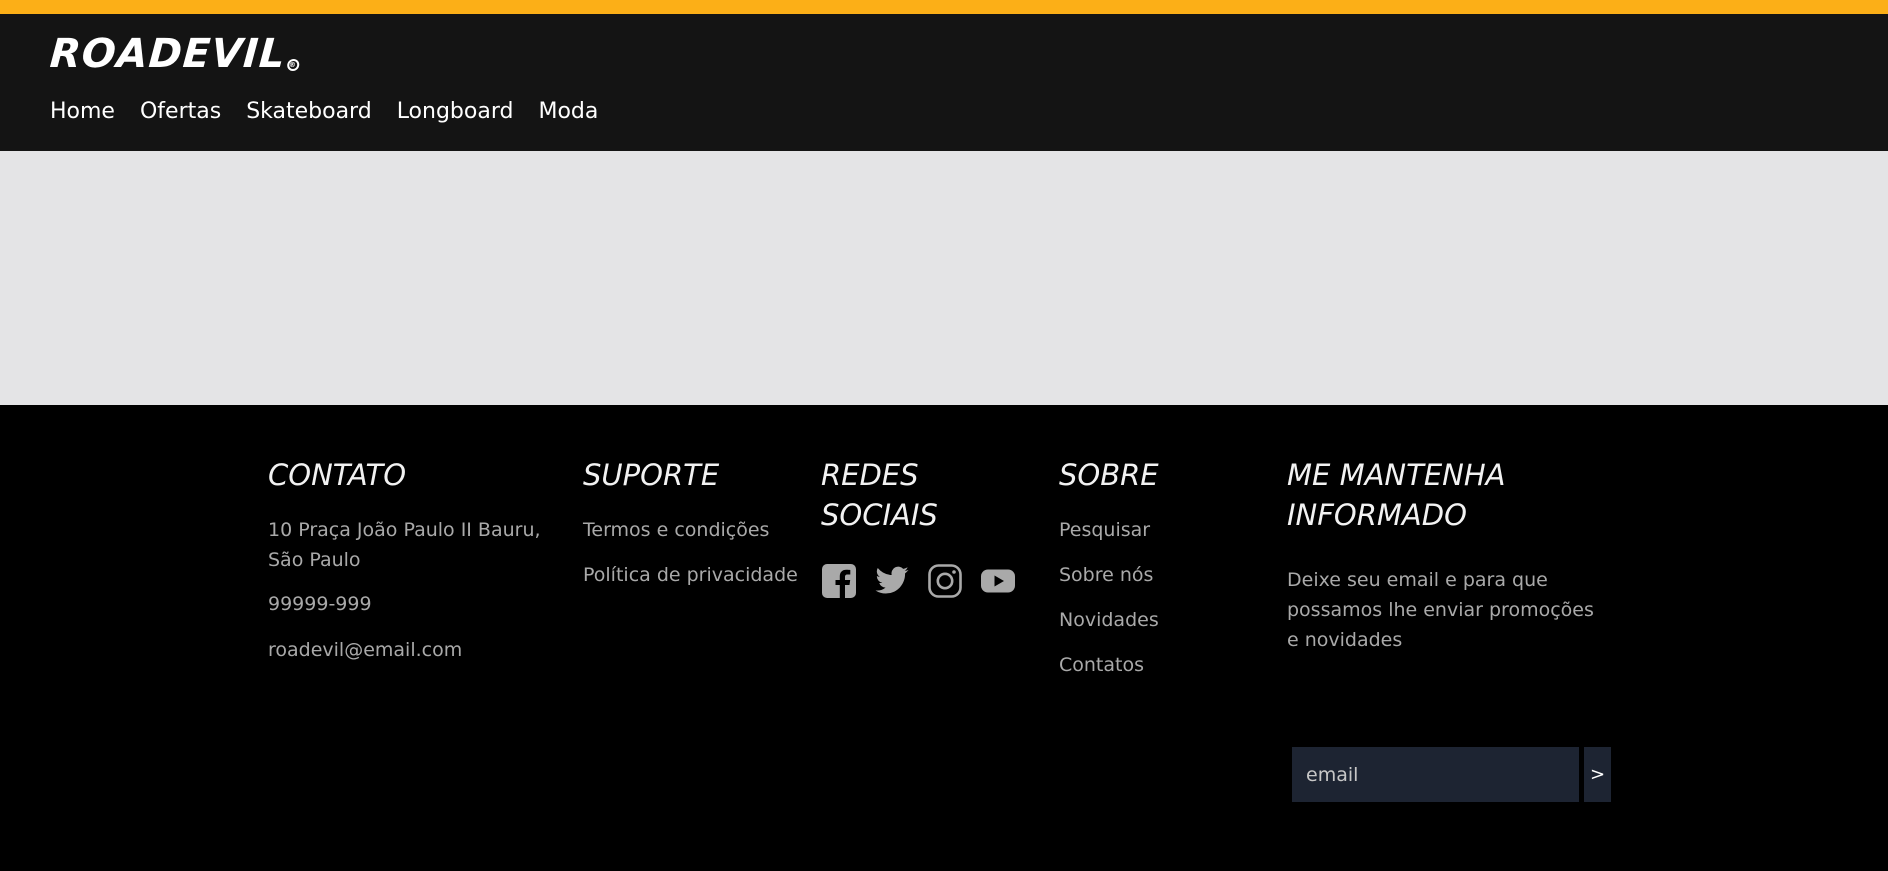 Image resolution: width=1888 pixels, height=871 pixels. I want to click on newsletter-form: >, so click(1451, 774).